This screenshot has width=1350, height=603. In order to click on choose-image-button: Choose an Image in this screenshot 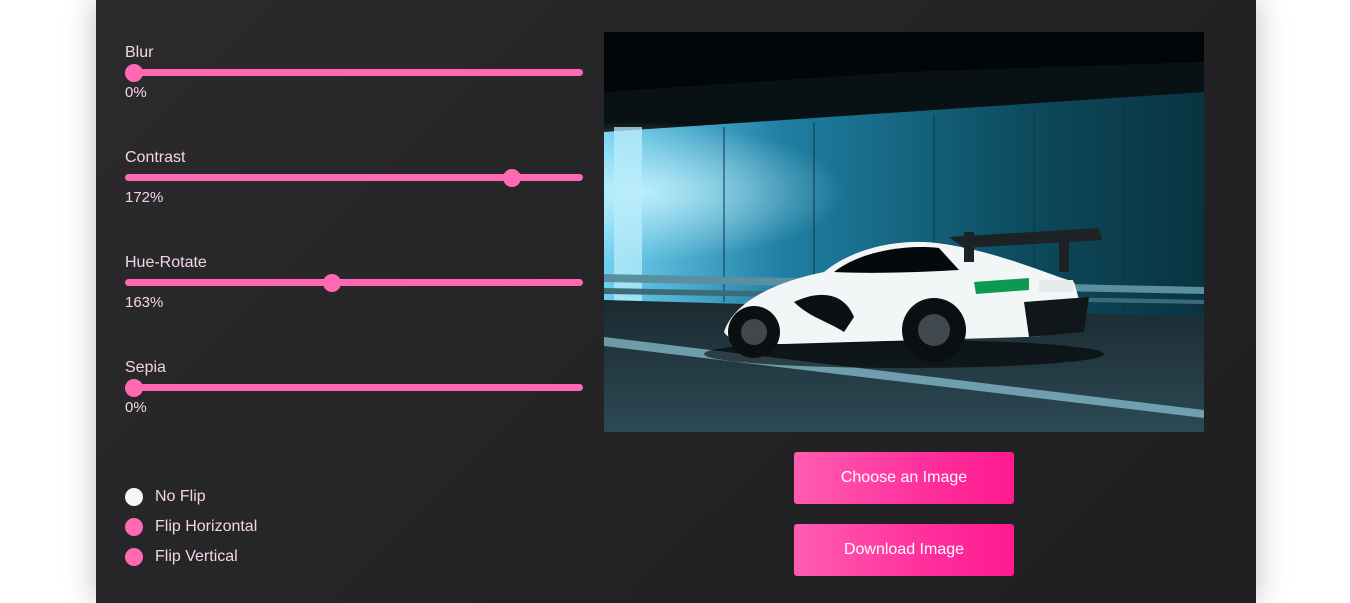, I will do `click(904, 478)`.